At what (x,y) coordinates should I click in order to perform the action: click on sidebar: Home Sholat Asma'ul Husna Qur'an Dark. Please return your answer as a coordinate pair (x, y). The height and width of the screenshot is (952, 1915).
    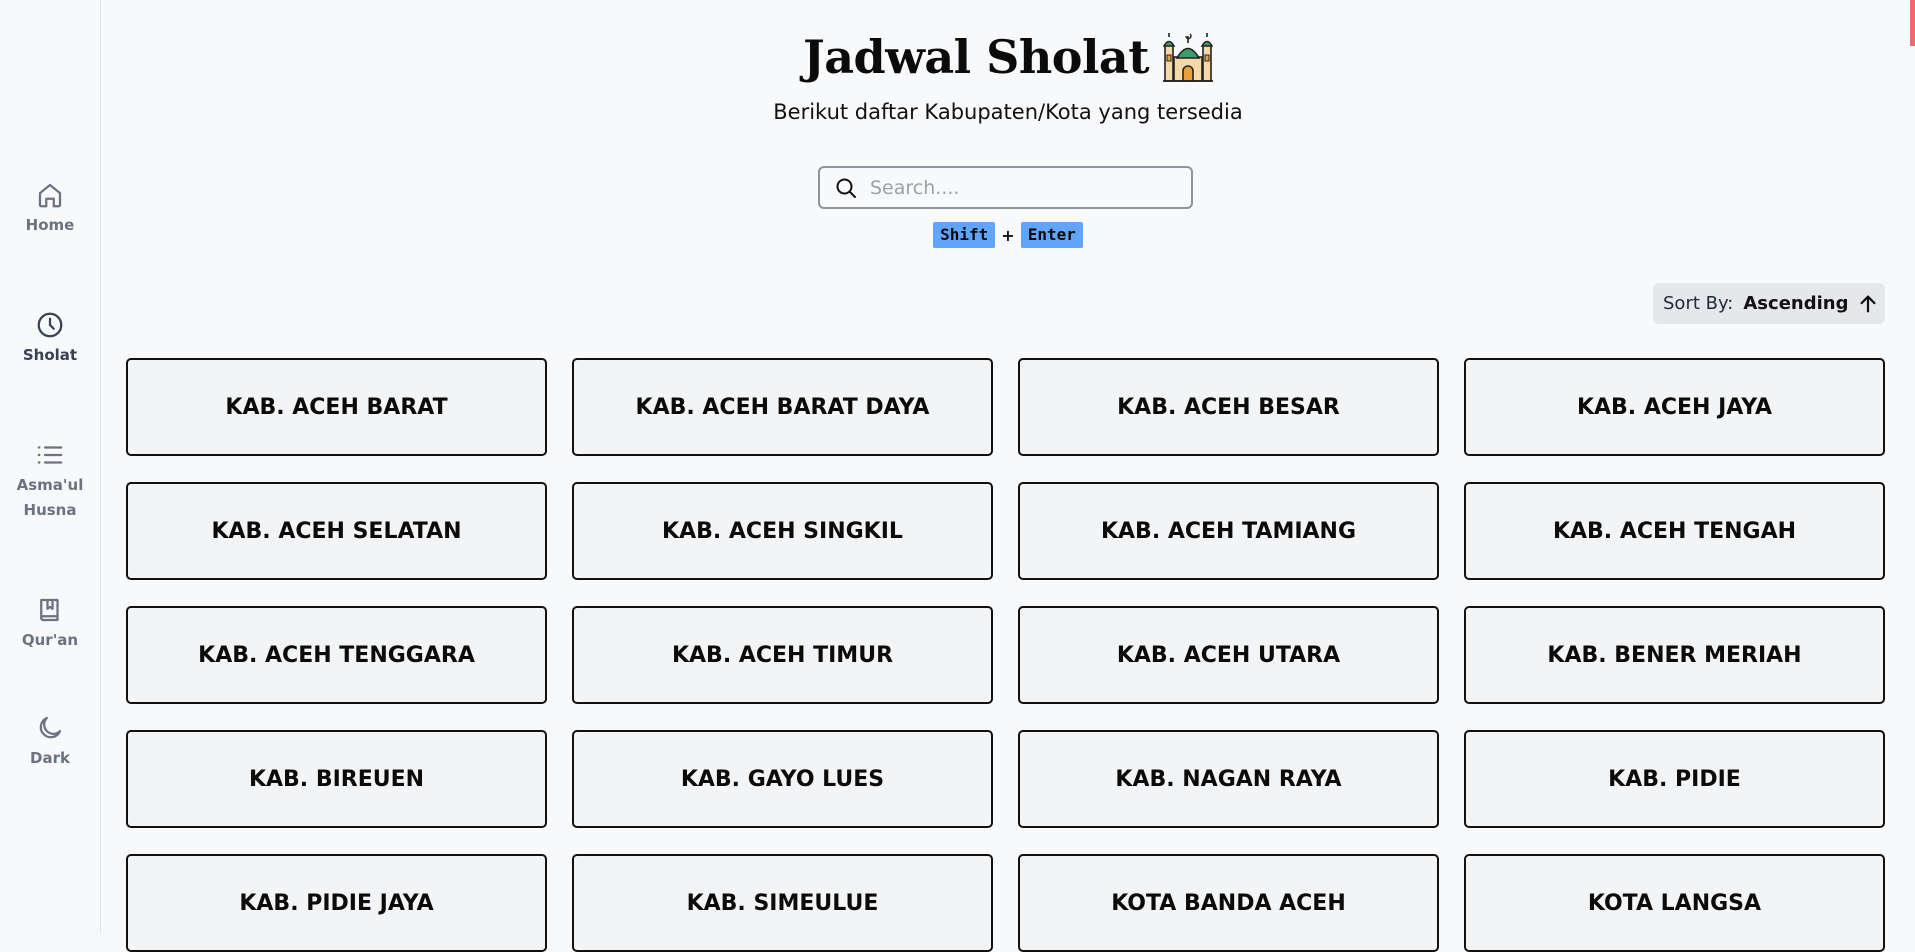
    Looking at the image, I should click on (50, 467).